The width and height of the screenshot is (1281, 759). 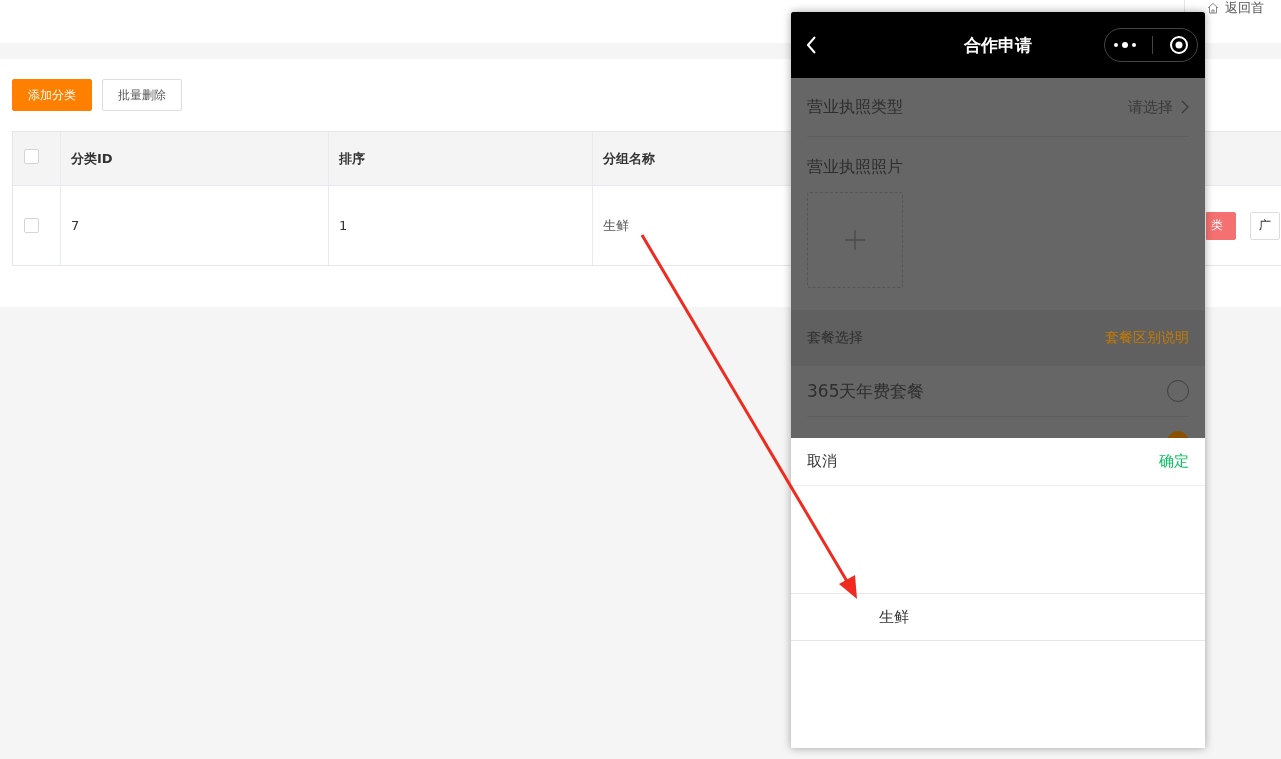 What do you see at coordinates (998, 45) in the screenshot?
I see `page-title: 合作申请` at bounding box center [998, 45].